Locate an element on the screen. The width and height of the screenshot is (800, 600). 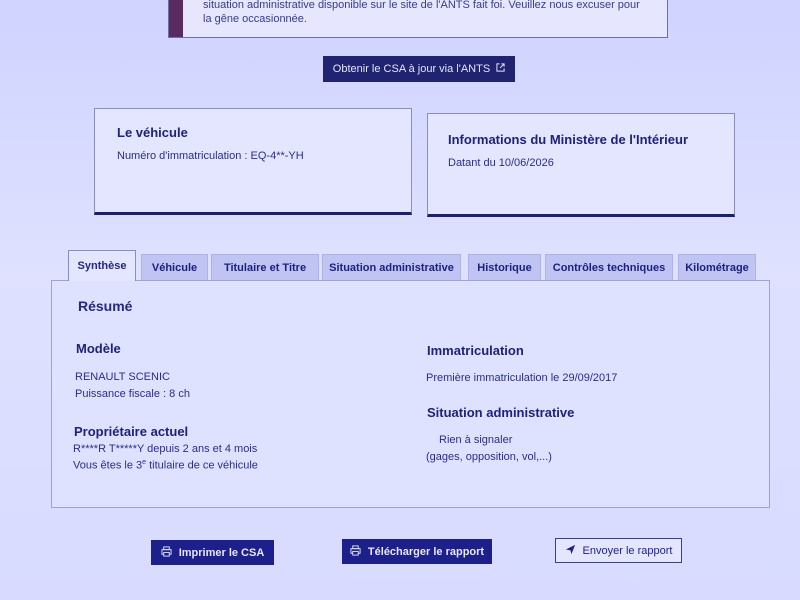
send-report-label: Envoyer le rapport is located at coordinates (627, 550).